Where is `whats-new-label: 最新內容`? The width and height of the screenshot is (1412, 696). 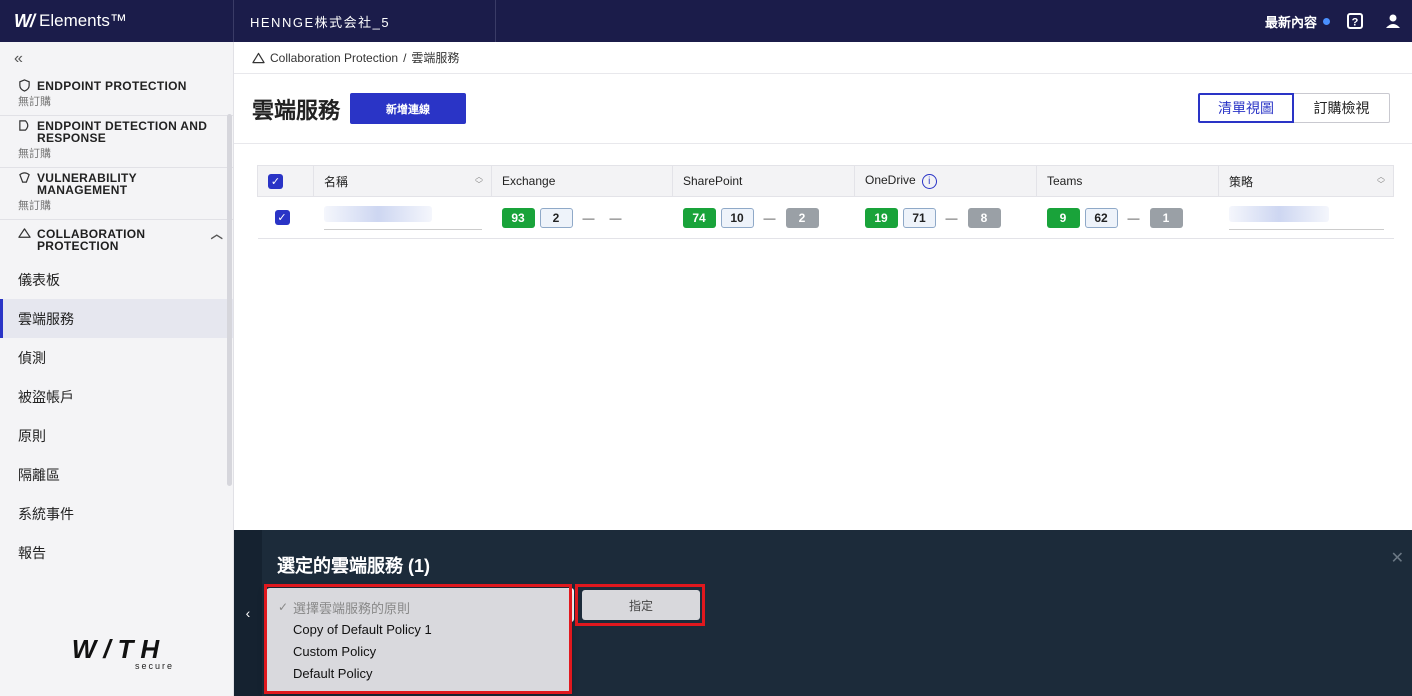 whats-new-label: 最新內容 is located at coordinates (1290, 22).